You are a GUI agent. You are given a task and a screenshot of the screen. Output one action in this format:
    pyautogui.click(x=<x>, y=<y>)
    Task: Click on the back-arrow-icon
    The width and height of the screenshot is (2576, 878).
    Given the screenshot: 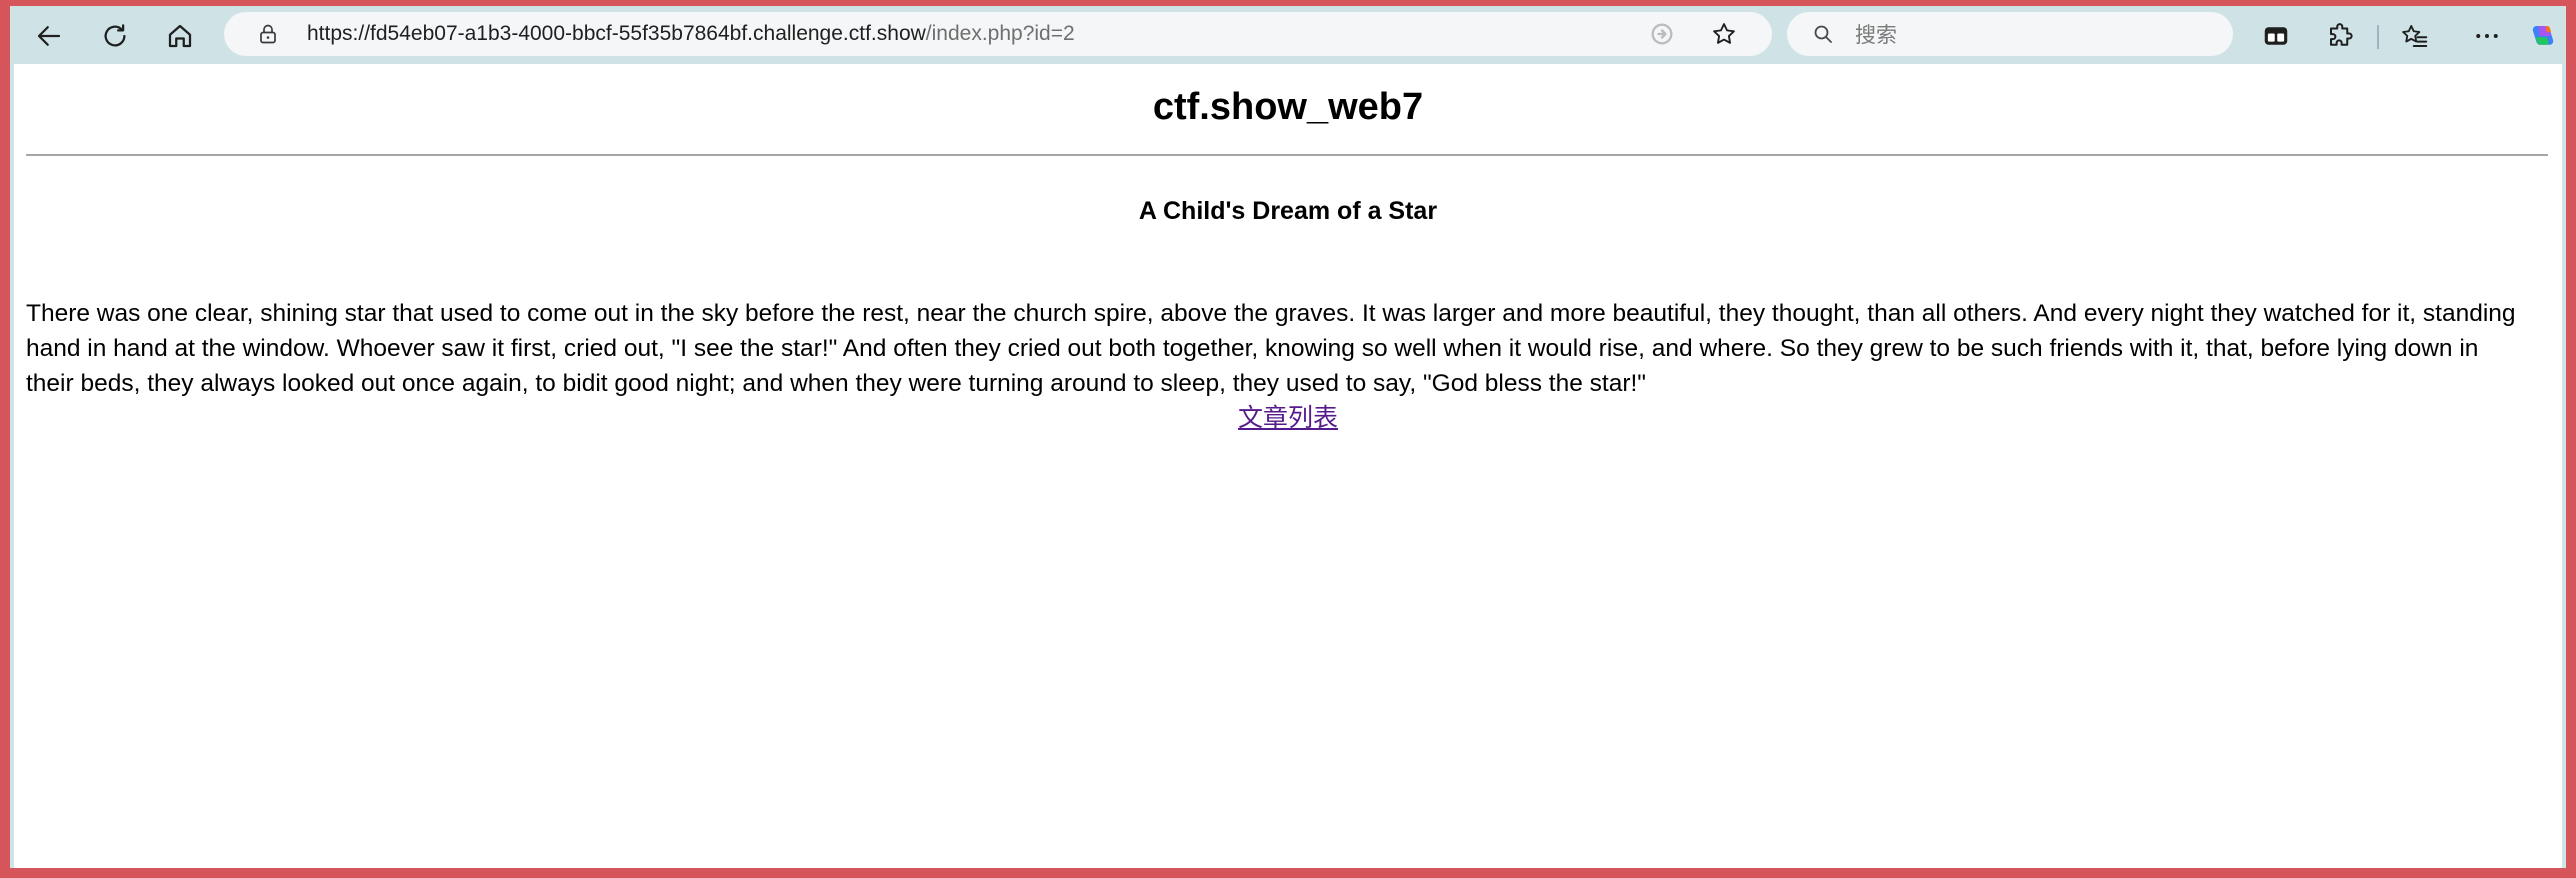 What is the action you would take?
    pyautogui.click(x=49, y=36)
    